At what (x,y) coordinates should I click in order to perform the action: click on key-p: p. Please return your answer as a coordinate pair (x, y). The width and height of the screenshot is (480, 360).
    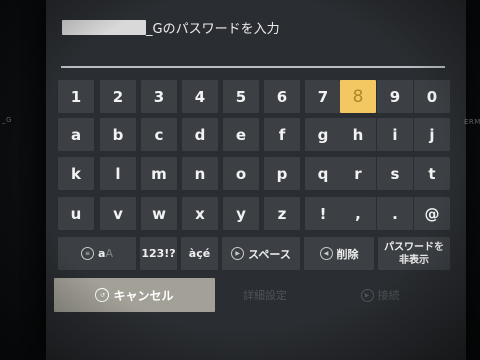
    Looking at the image, I should click on (282, 173).